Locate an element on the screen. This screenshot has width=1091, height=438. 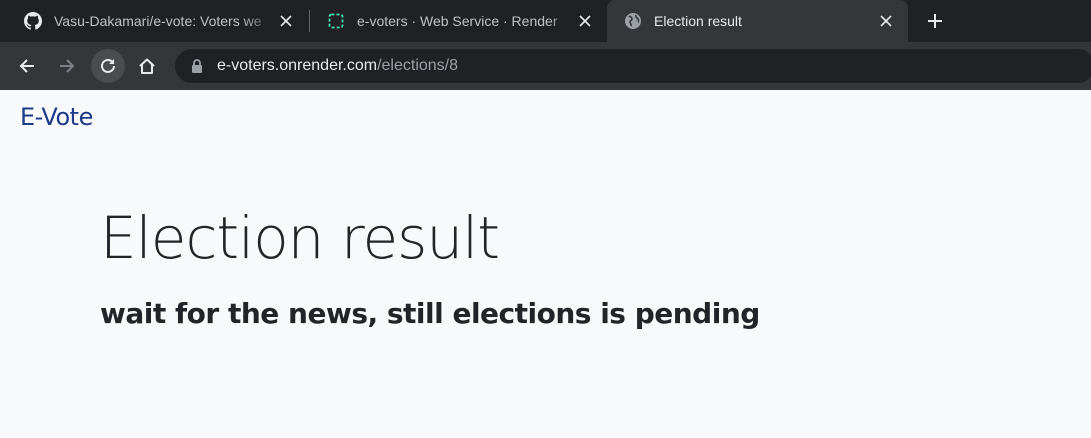
url-path: /elections/8 is located at coordinates (418, 65).